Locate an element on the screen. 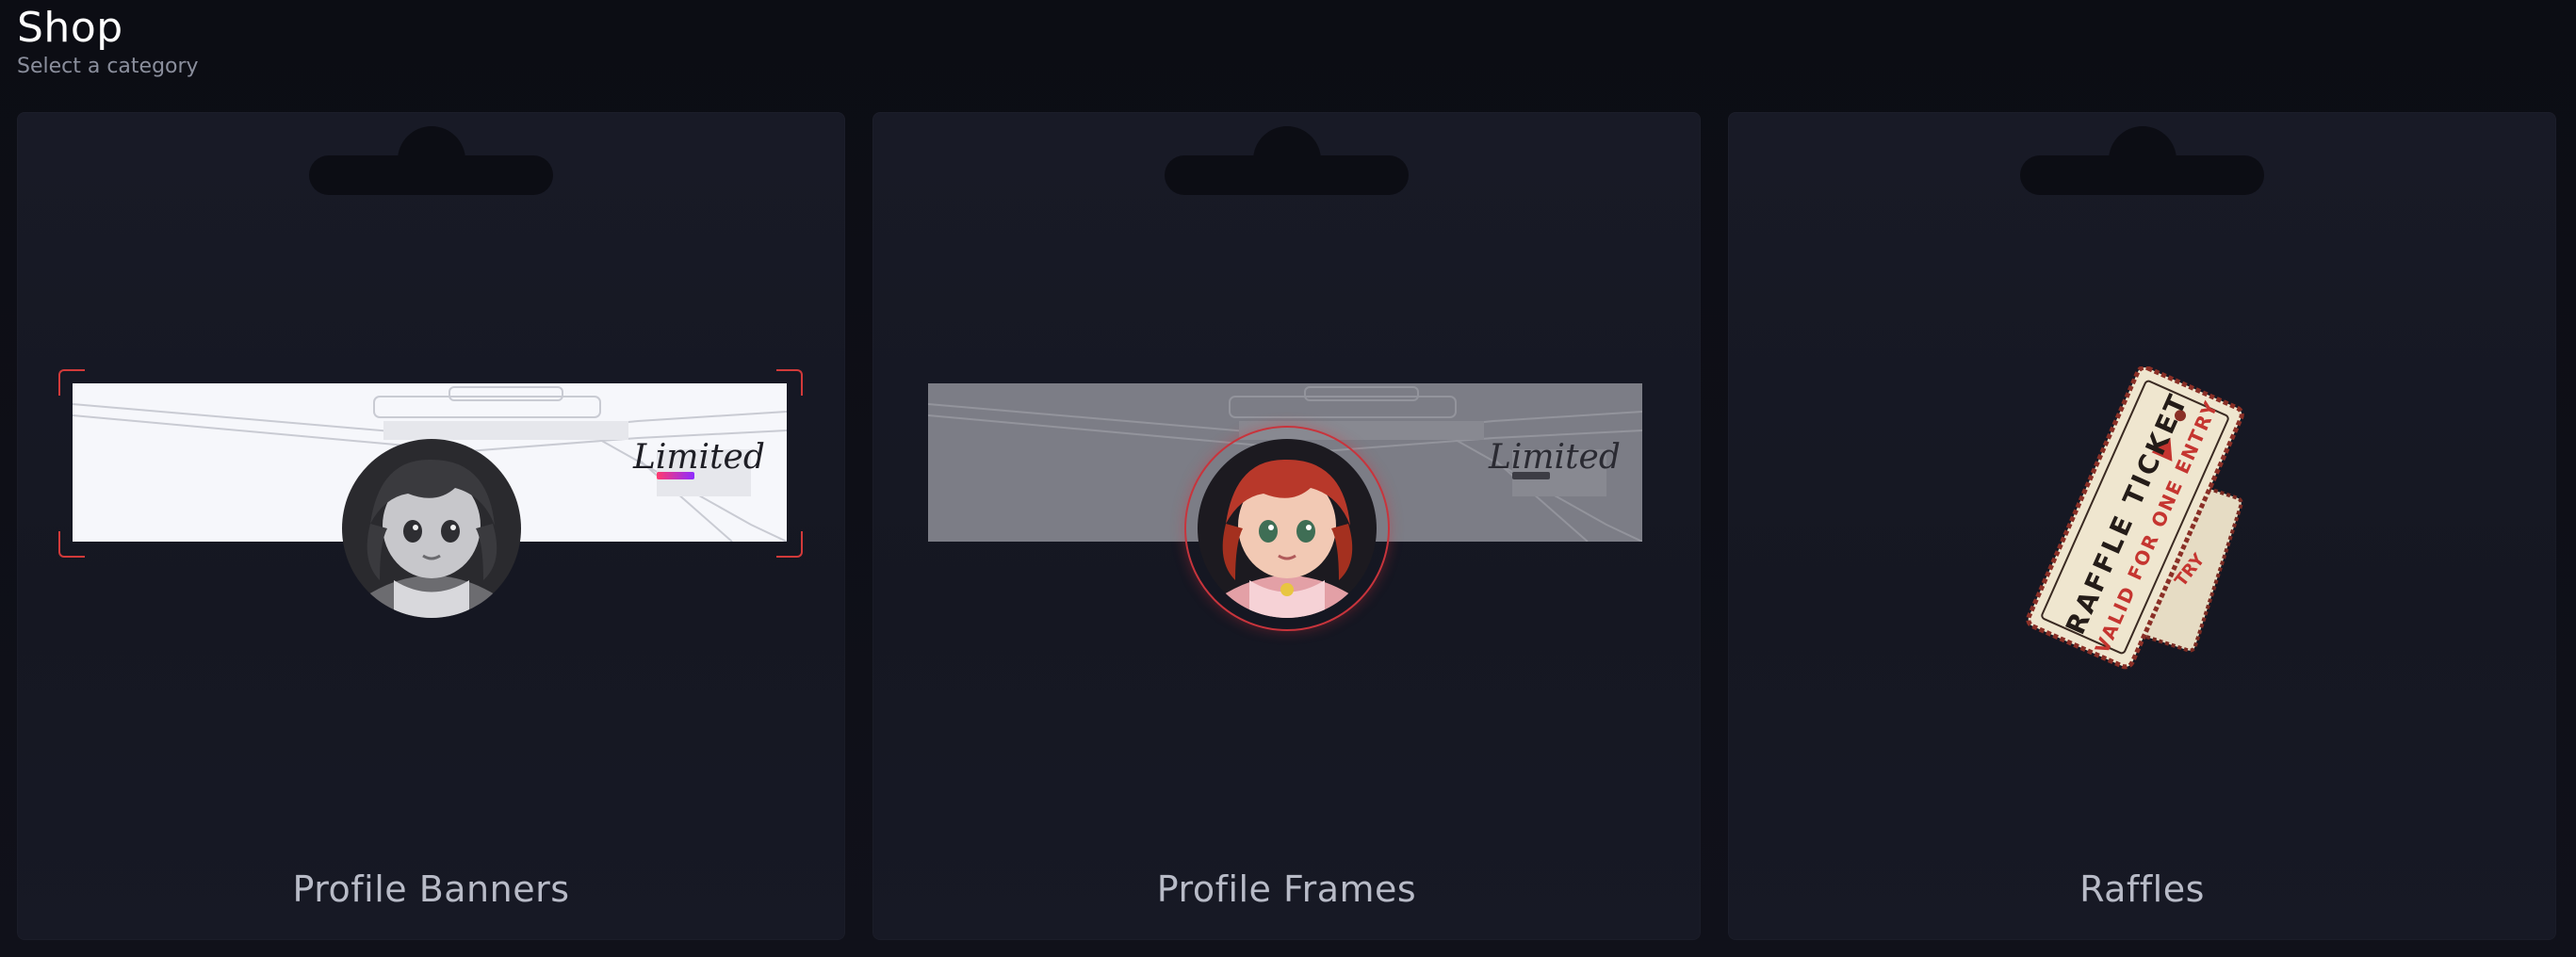  avatar-girl-grayscale-icon is located at coordinates (431, 528).